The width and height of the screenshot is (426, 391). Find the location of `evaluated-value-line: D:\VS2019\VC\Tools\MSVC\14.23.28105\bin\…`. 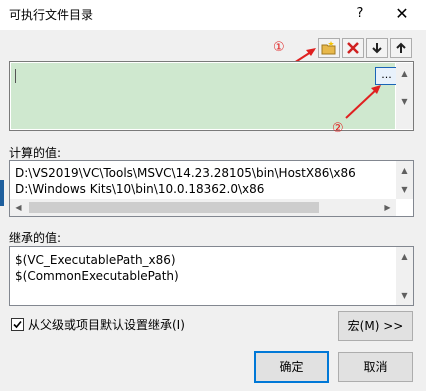

evaluated-value-line: D:\VS2019\VC\Tools\MSVC\14.23.28105\bin\… is located at coordinates (185, 173).